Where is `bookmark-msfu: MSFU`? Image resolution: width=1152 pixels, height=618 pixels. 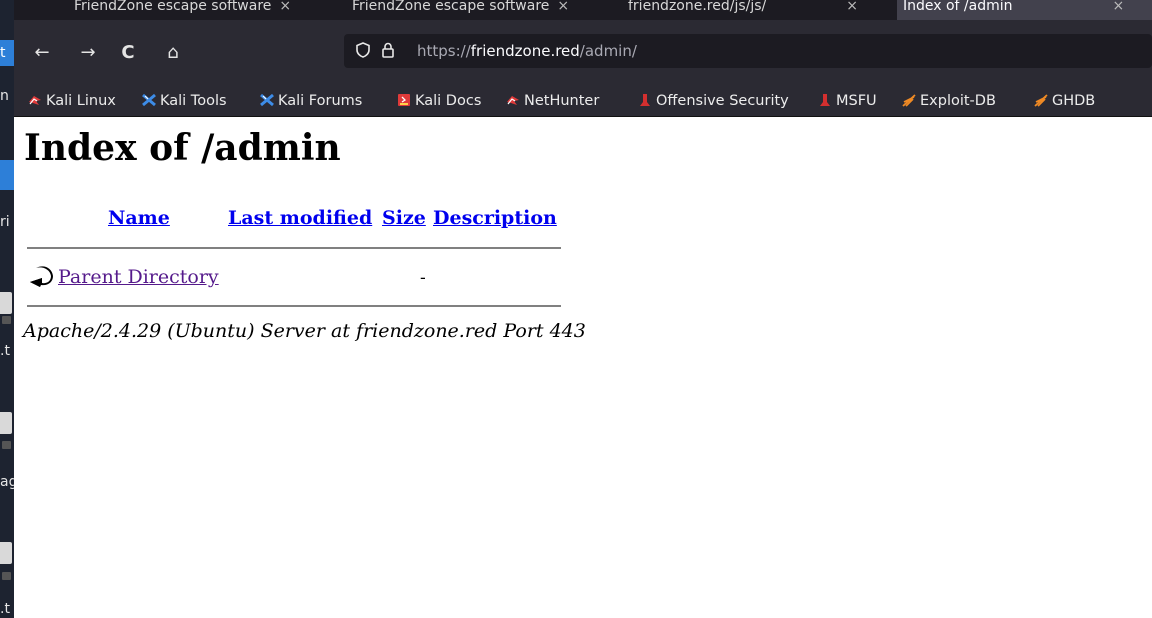
bookmark-msfu: MSFU is located at coordinates (847, 101).